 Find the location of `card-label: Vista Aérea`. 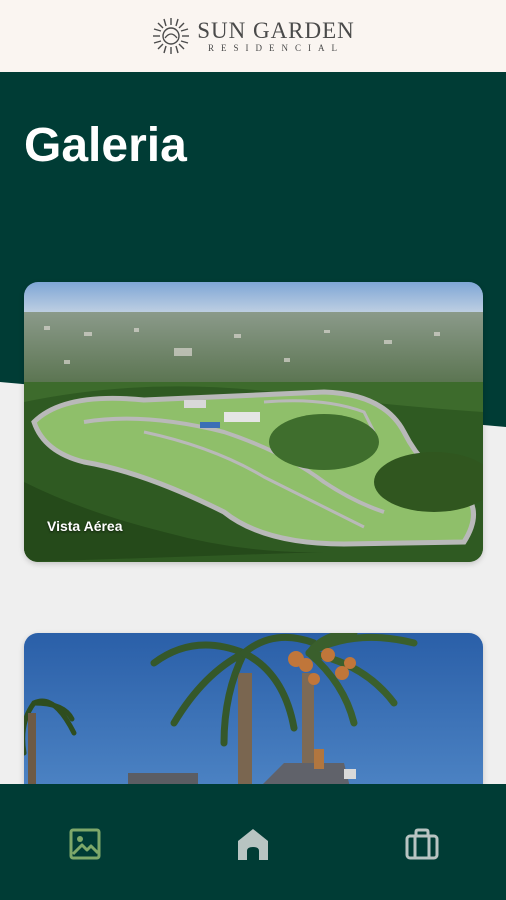

card-label: Vista Aérea is located at coordinates (85, 526).